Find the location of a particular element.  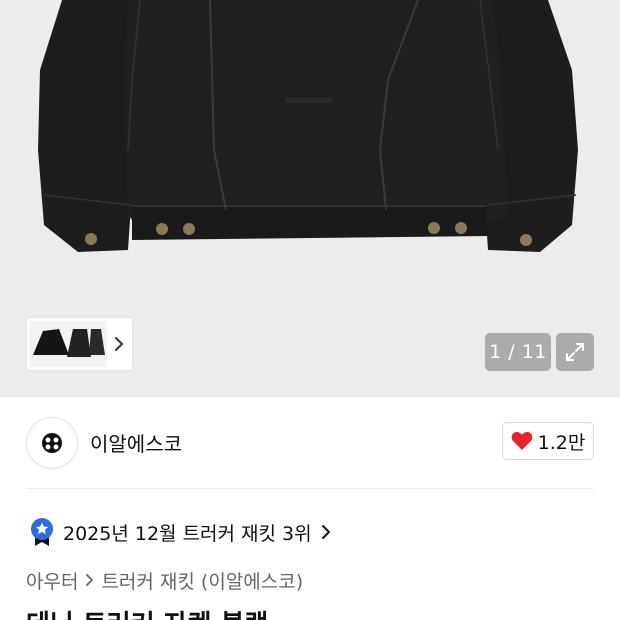

expand-icon is located at coordinates (575, 352).